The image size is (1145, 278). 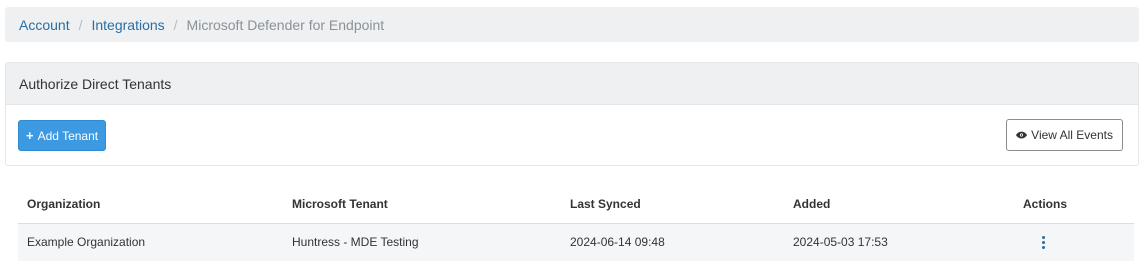 I want to click on plus-icon: +, so click(x=30, y=135).